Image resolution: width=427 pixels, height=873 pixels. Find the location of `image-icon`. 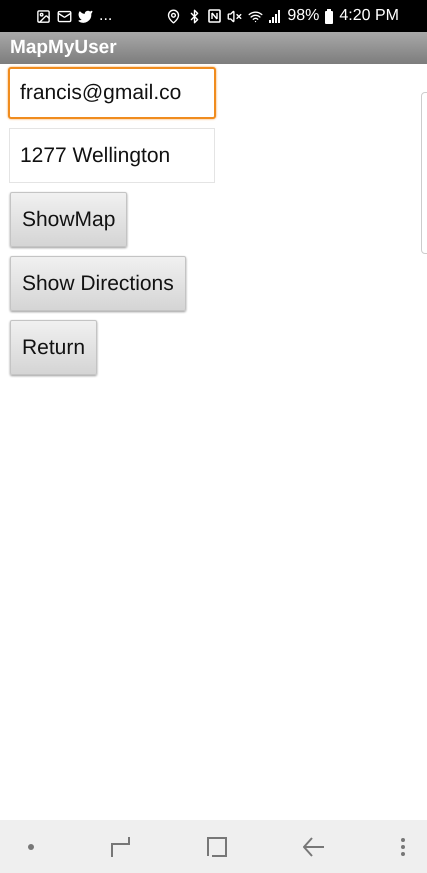

image-icon is located at coordinates (43, 16).